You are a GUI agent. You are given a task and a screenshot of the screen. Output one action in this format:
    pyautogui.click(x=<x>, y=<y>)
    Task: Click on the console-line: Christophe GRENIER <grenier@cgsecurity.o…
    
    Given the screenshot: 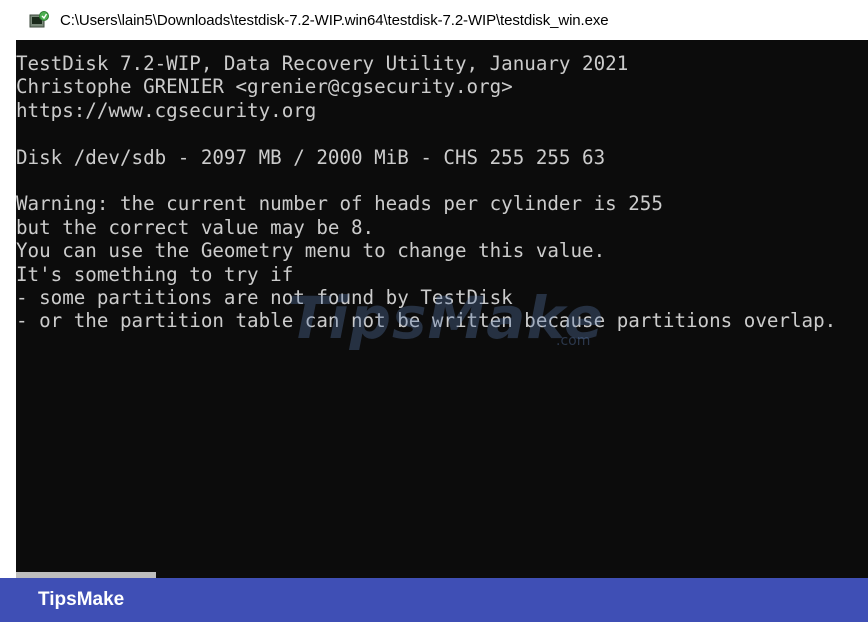 What is the action you would take?
    pyautogui.click(x=264, y=87)
    